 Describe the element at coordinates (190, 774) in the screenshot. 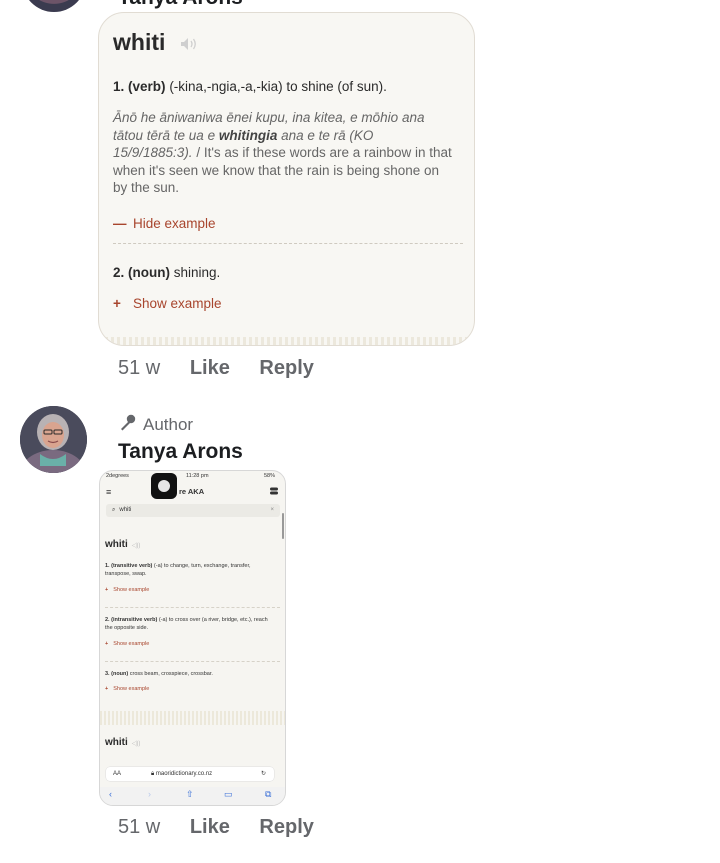

I see `browser-url-bar: AA 🔒︎ maoridictionary.co.nz ↻` at that location.